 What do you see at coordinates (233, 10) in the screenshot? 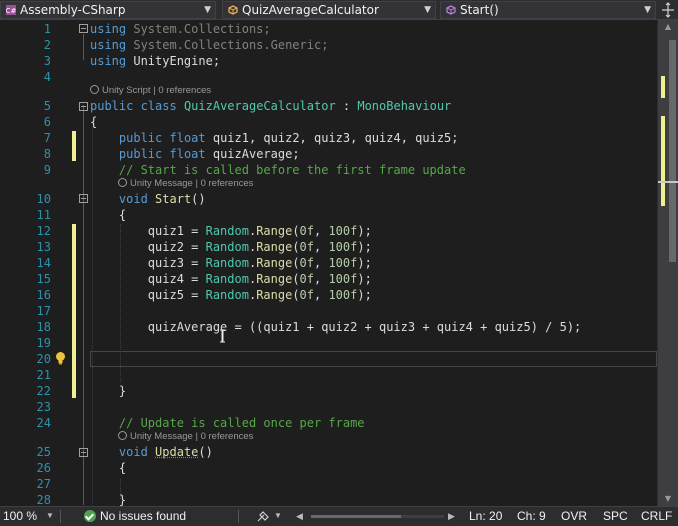
I see `class-icon` at bounding box center [233, 10].